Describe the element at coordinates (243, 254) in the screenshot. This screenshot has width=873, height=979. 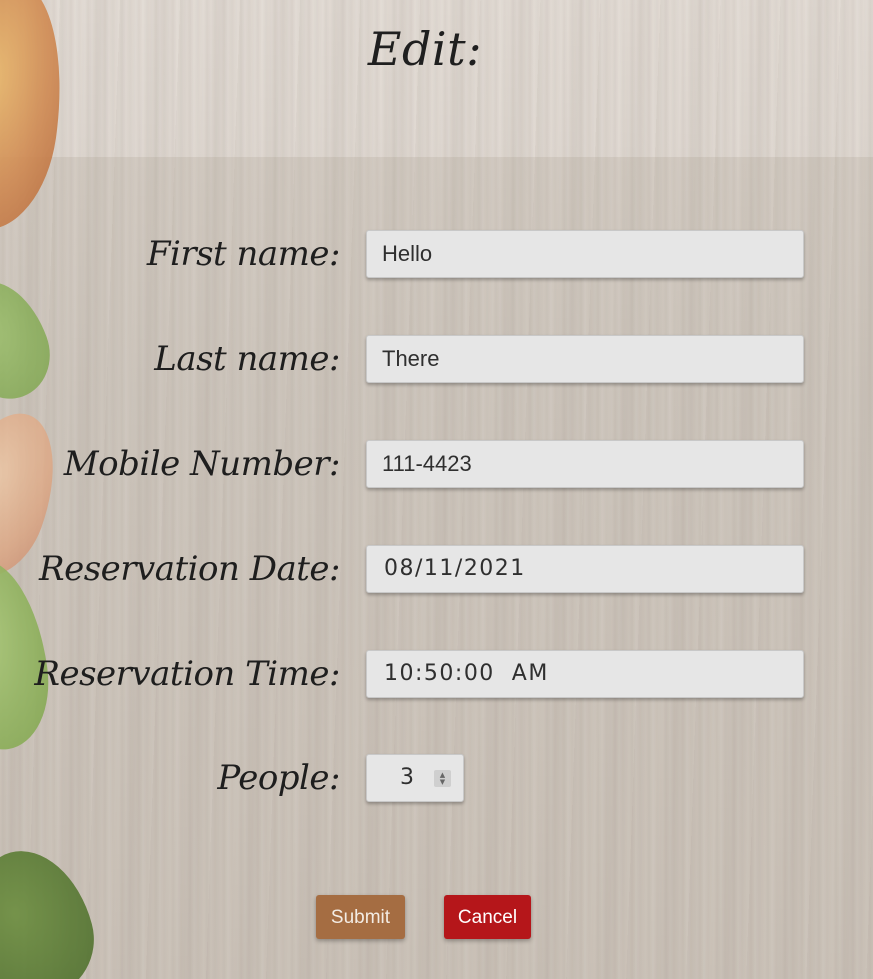
I see `first-name-label: First name:` at that location.